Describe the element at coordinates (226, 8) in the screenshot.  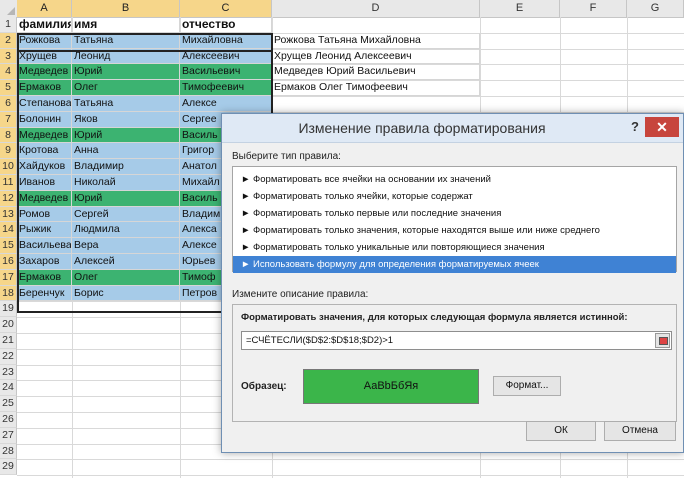
I see `column-header-c: C` at that location.